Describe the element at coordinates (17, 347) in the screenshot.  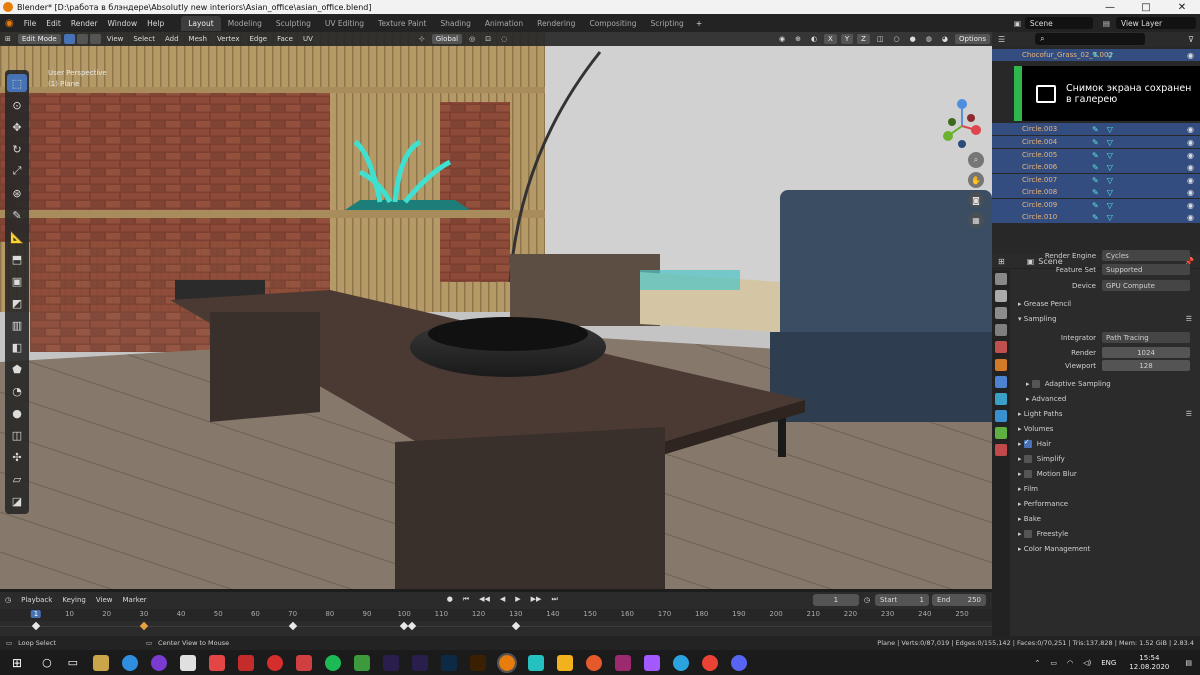
I see `knife-icon: ◧` at that location.